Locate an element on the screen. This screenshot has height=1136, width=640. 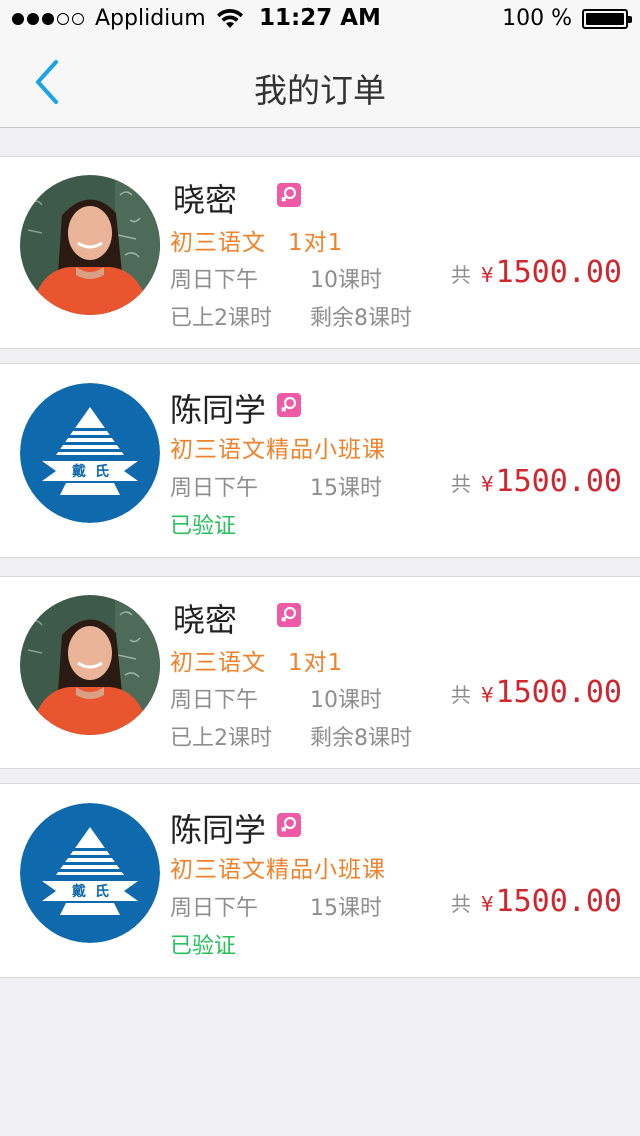
status-bar: Applidium 11:27 AM 100 % is located at coordinates (320, 20).